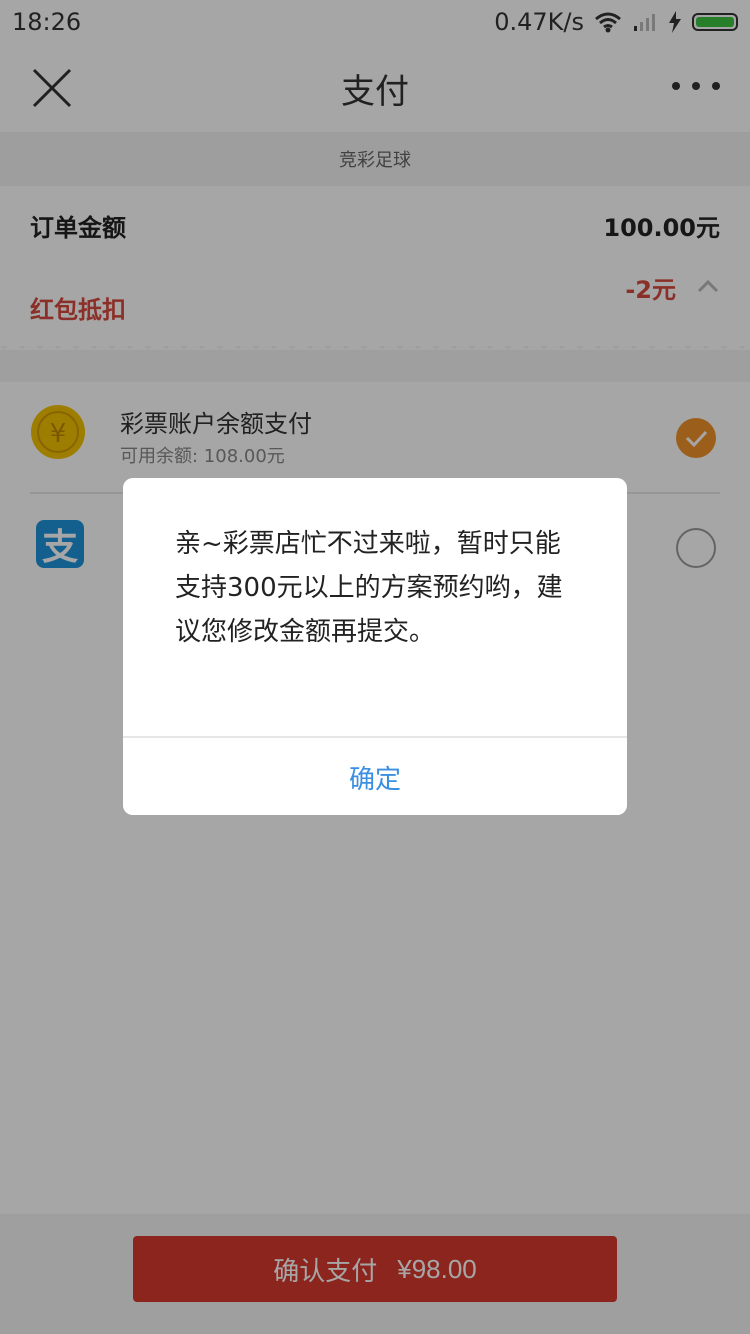 This screenshot has width=750, height=1334. What do you see at coordinates (375, 737) in the screenshot?
I see `dialog-divider` at bounding box center [375, 737].